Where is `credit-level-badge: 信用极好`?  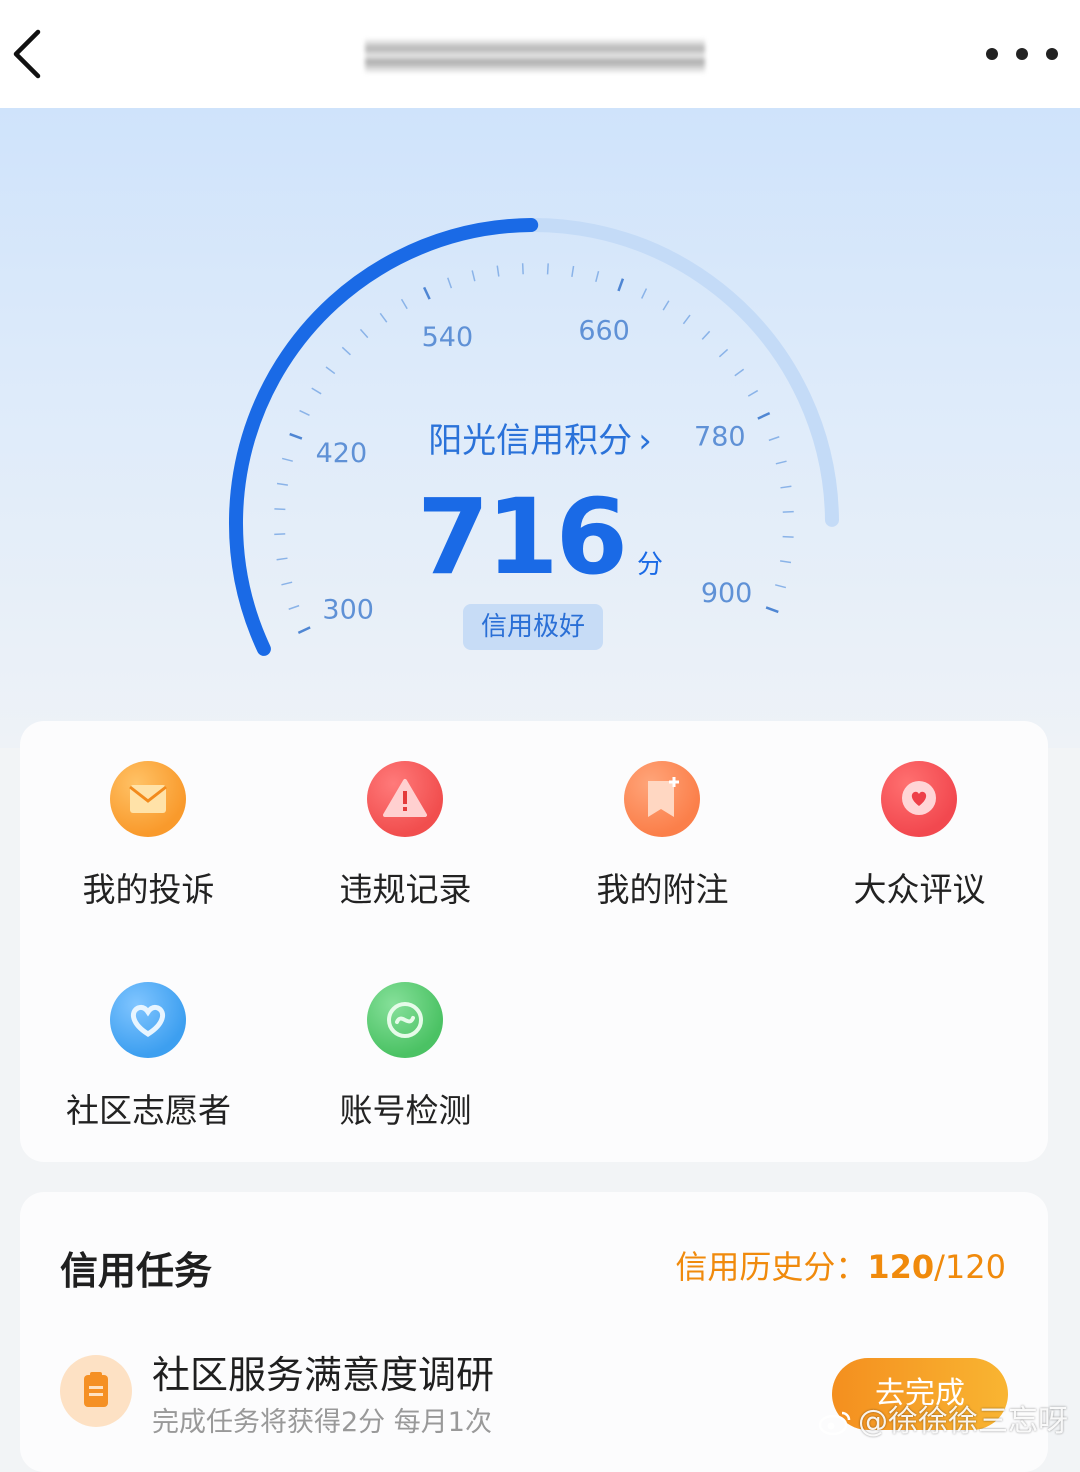
credit-level-badge: 信用极好 is located at coordinates (533, 627).